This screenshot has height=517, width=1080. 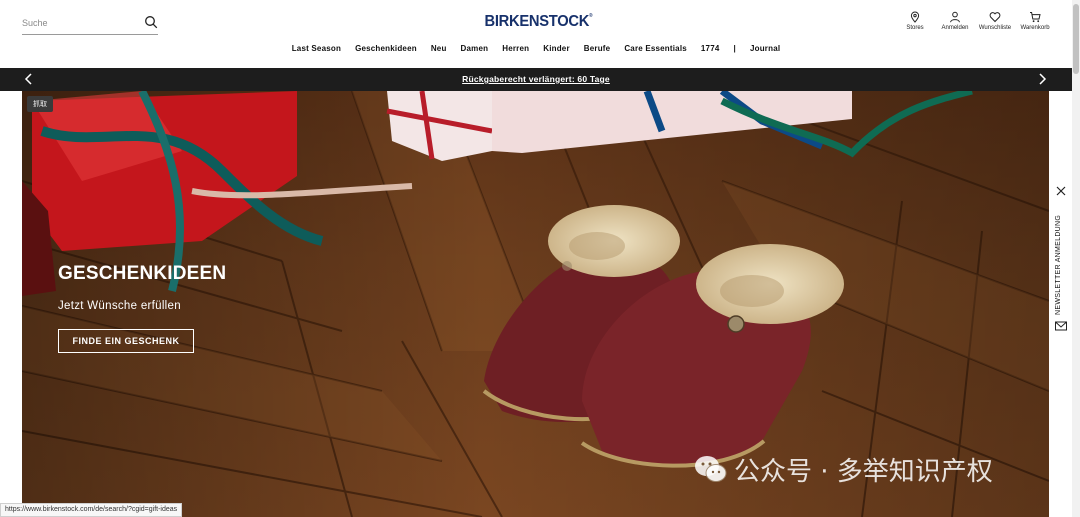 I want to click on cart-icon, so click(x=1035, y=17).